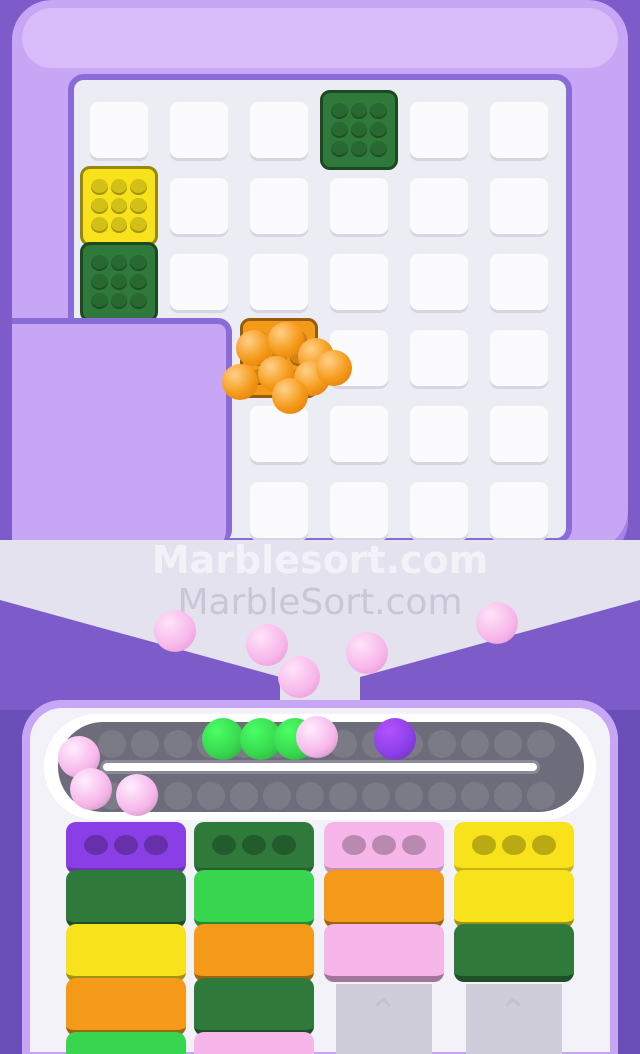 The width and height of the screenshot is (640, 1054). I want to click on tray-head-yellow, so click(514, 848).